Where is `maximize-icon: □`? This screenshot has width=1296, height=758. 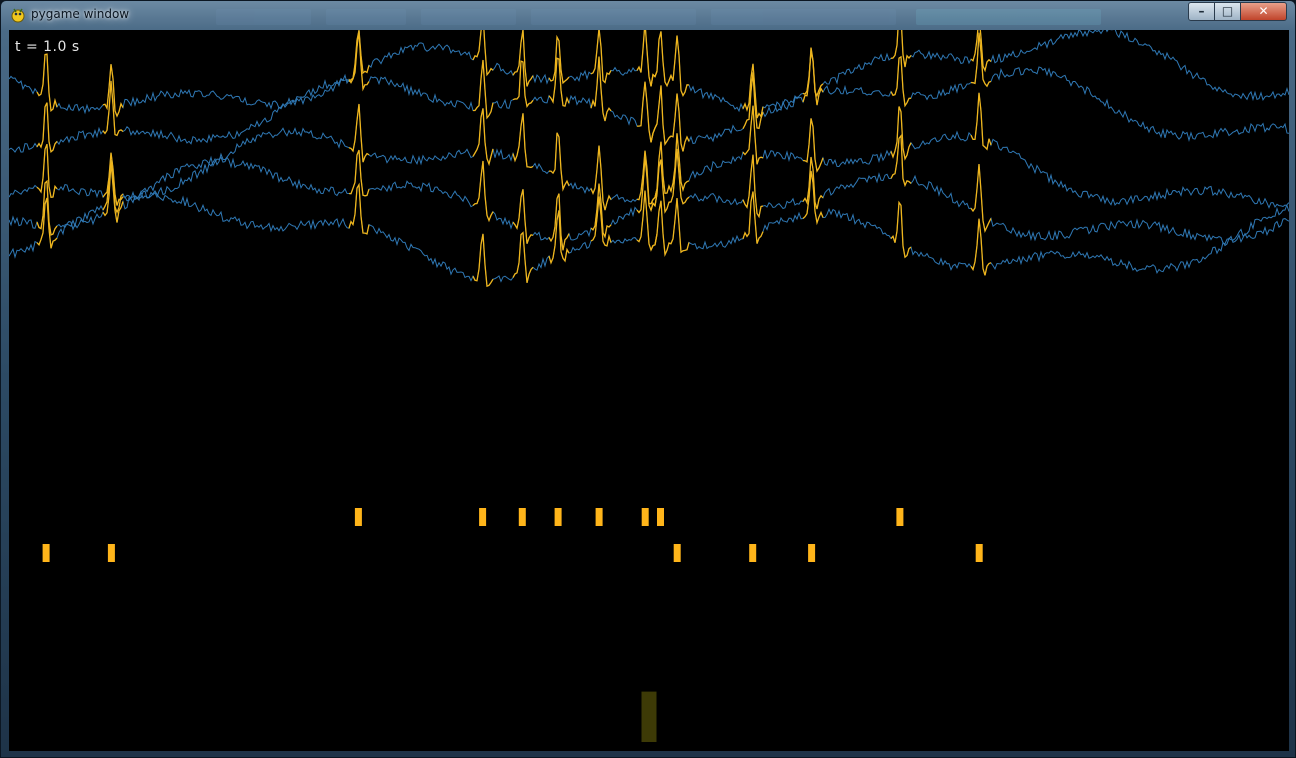 maximize-icon: □ is located at coordinates (1227, 11).